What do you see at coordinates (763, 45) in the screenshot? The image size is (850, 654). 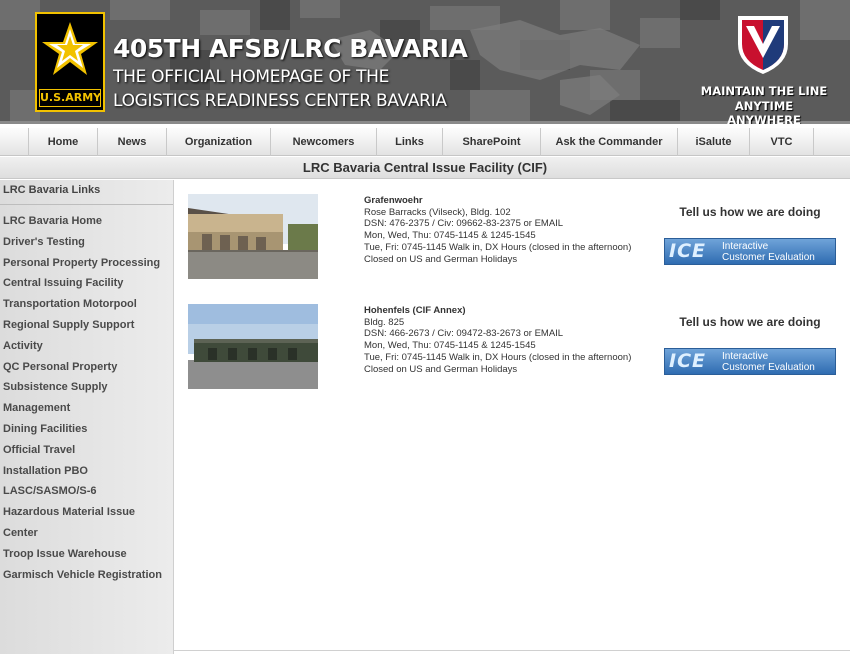 I see `amc-shield-icon` at bounding box center [763, 45].